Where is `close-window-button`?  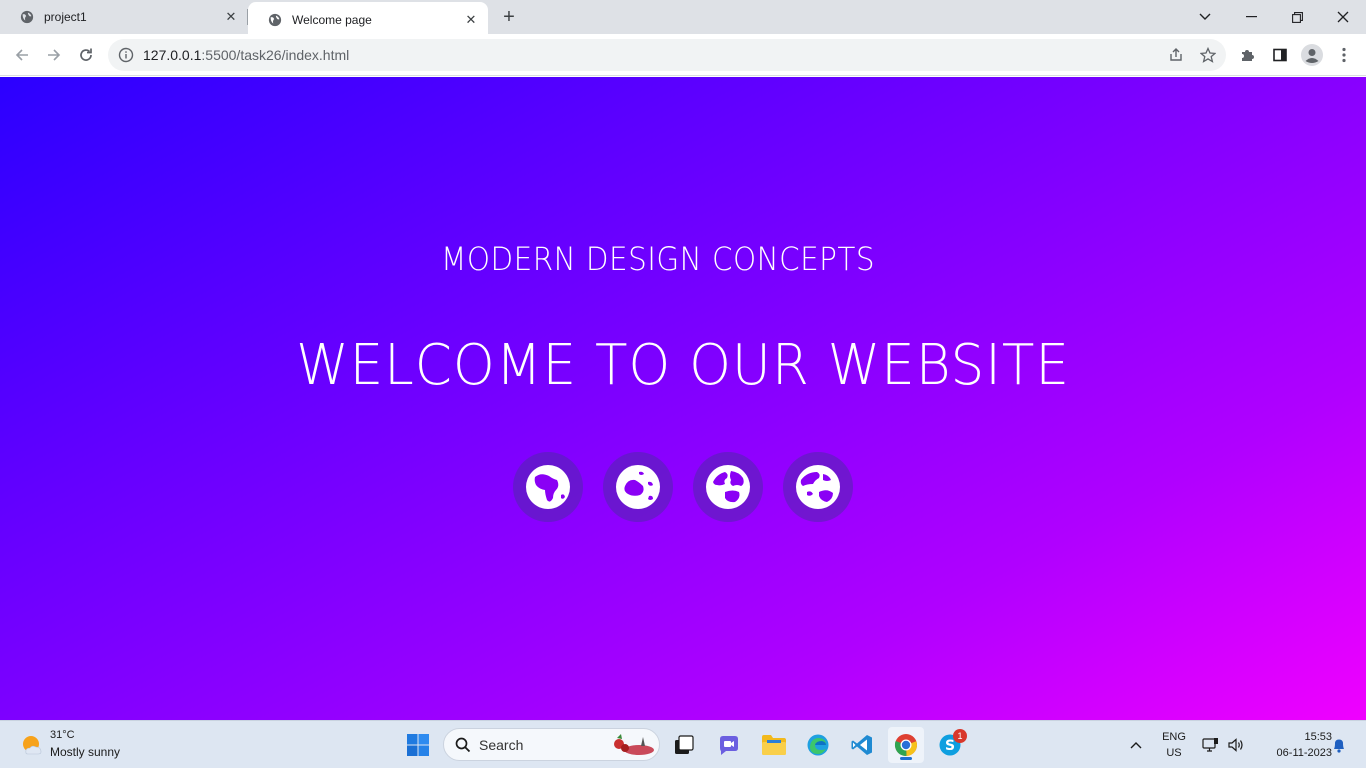
close-window-button is located at coordinates (1343, 17).